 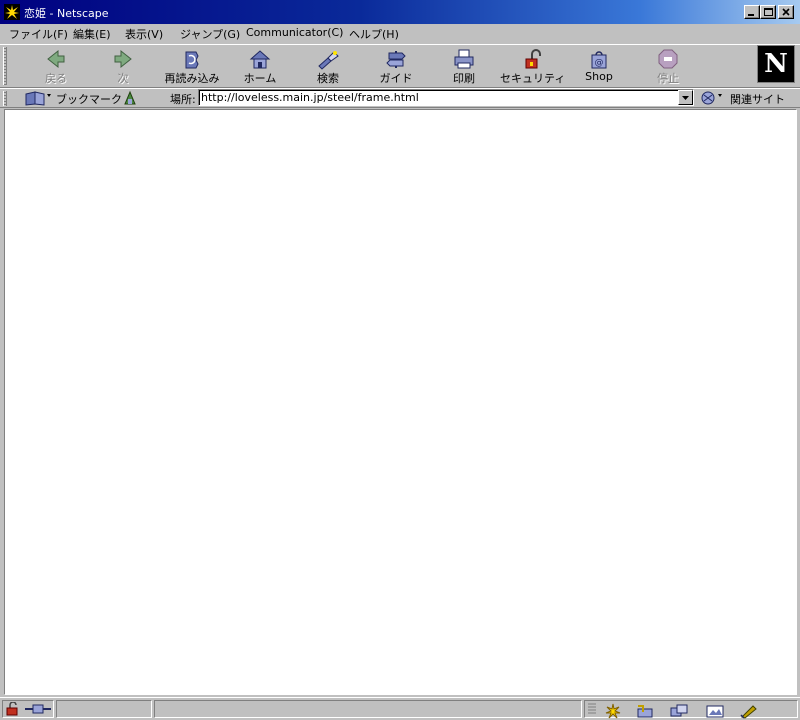 What do you see at coordinates (130, 98) in the screenshot?
I see `page-proxy-icon` at bounding box center [130, 98].